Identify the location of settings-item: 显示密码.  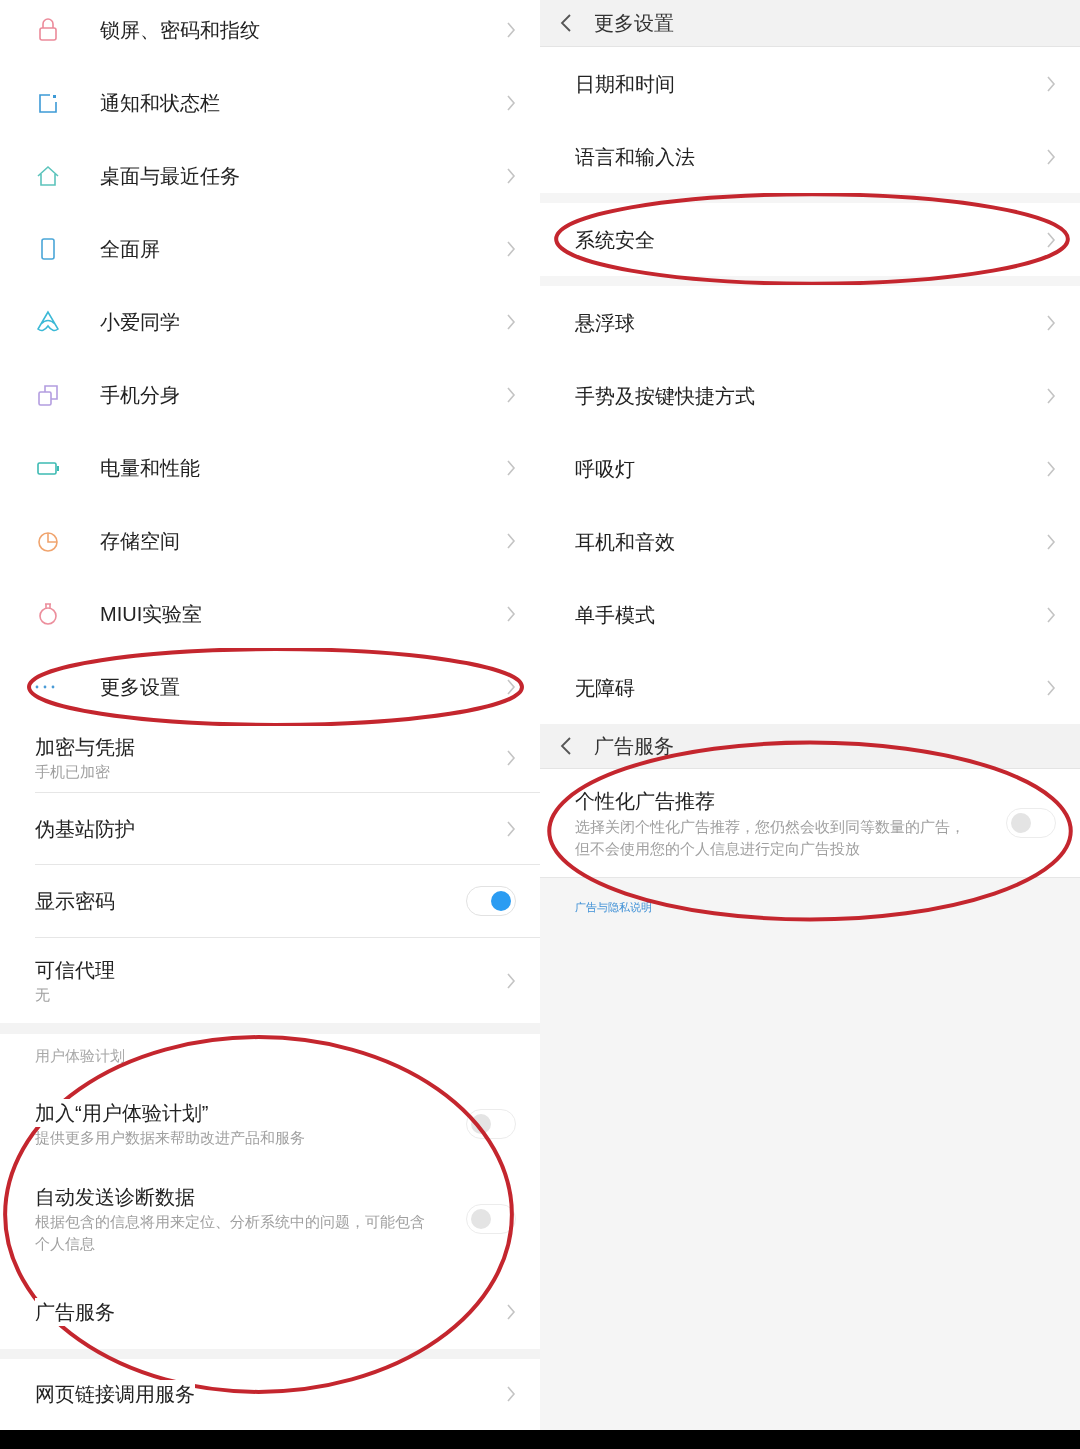
(287, 901).